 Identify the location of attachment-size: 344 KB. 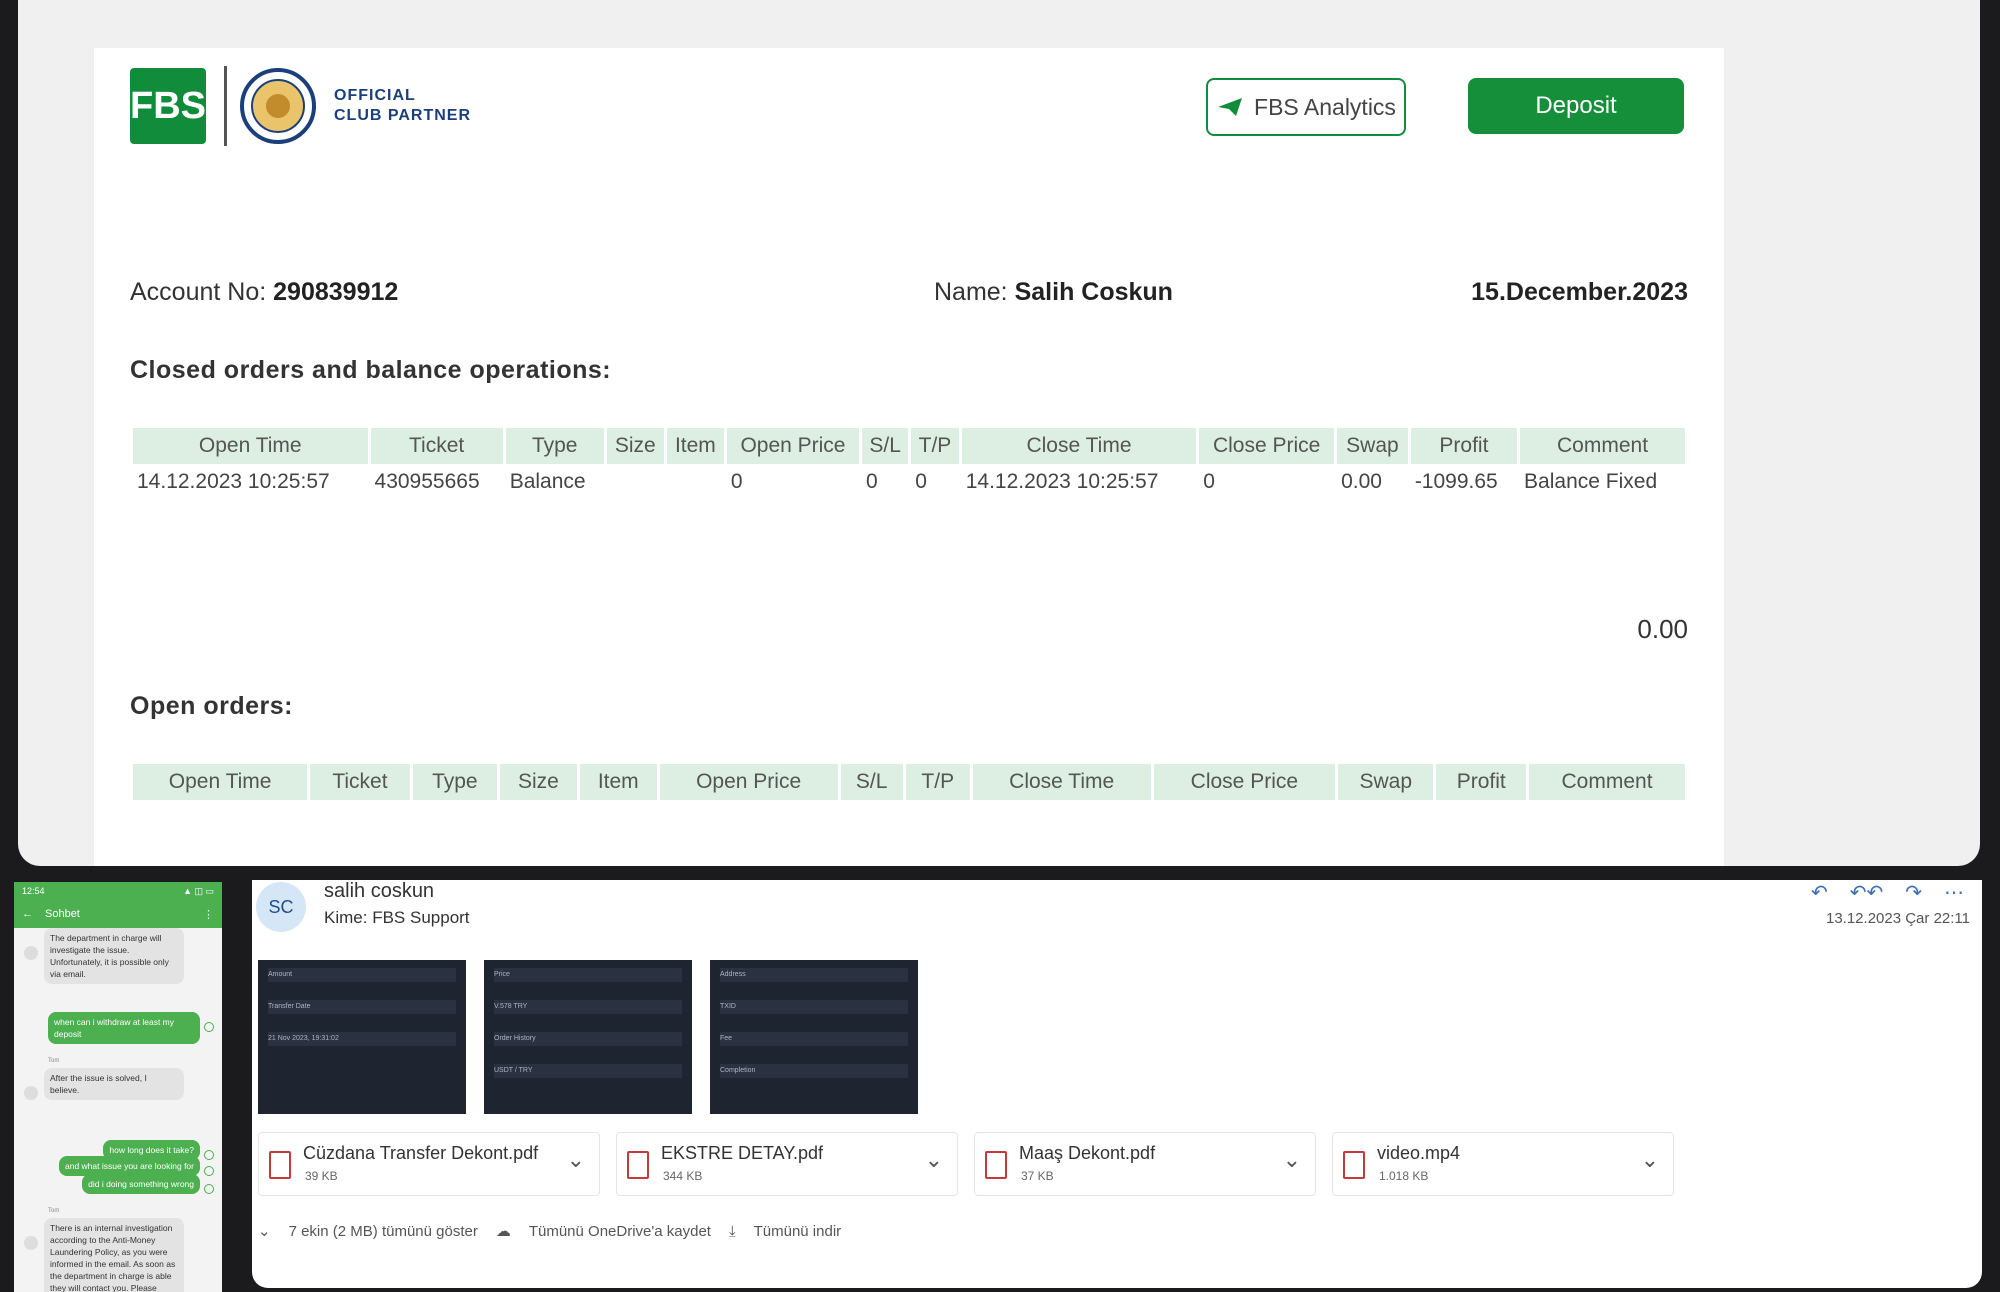
(683, 1176).